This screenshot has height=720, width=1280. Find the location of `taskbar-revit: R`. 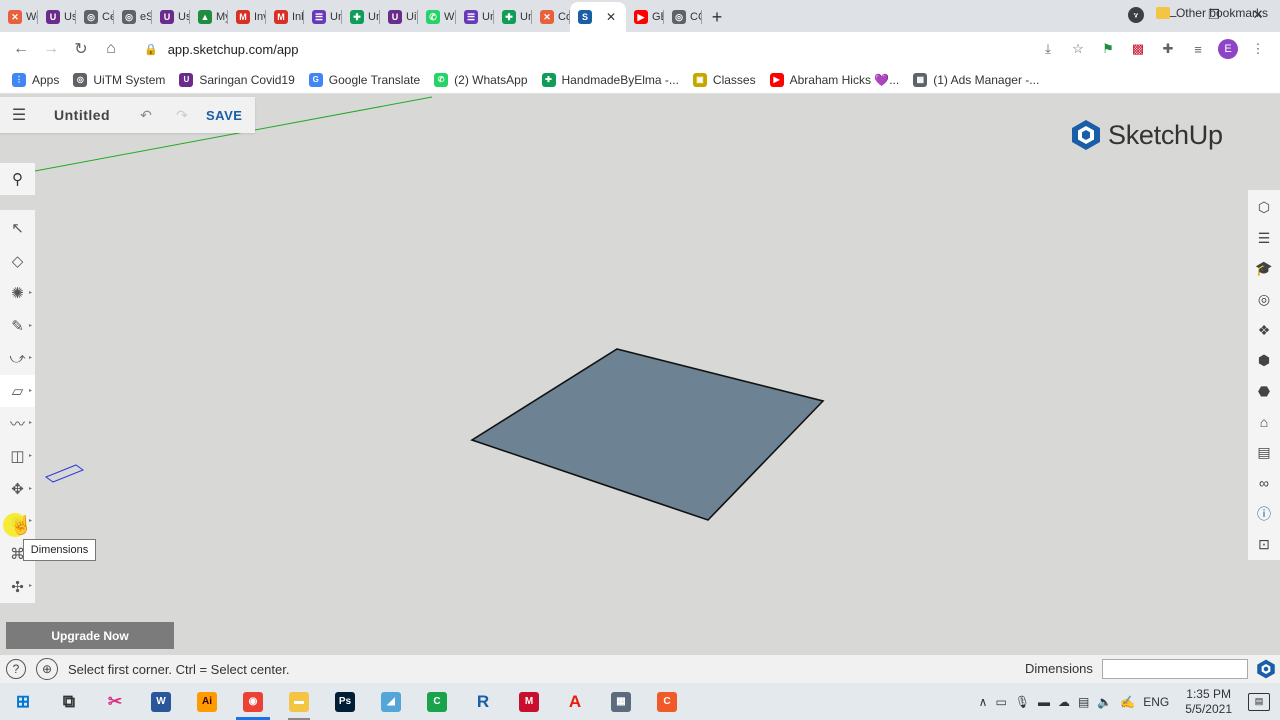

taskbar-revit: R is located at coordinates (483, 701).